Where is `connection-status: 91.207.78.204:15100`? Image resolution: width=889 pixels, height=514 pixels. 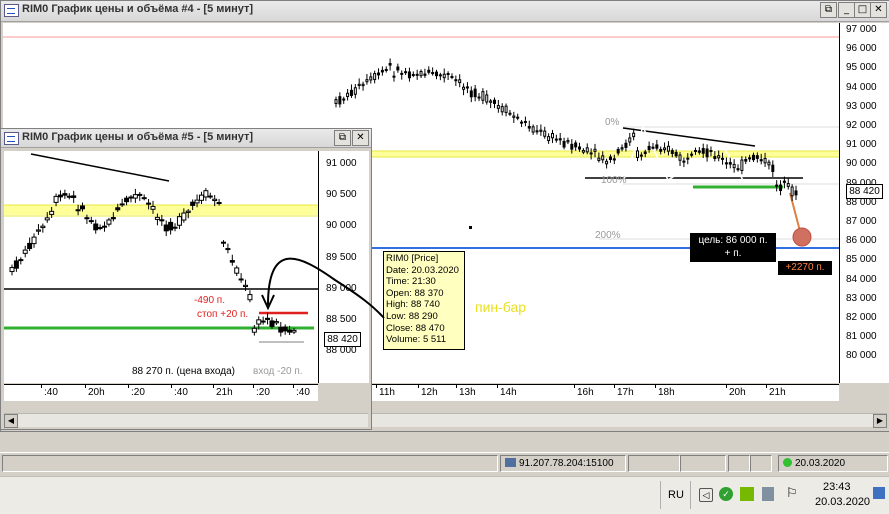 connection-status: 91.207.78.204:15100 is located at coordinates (563, 463).